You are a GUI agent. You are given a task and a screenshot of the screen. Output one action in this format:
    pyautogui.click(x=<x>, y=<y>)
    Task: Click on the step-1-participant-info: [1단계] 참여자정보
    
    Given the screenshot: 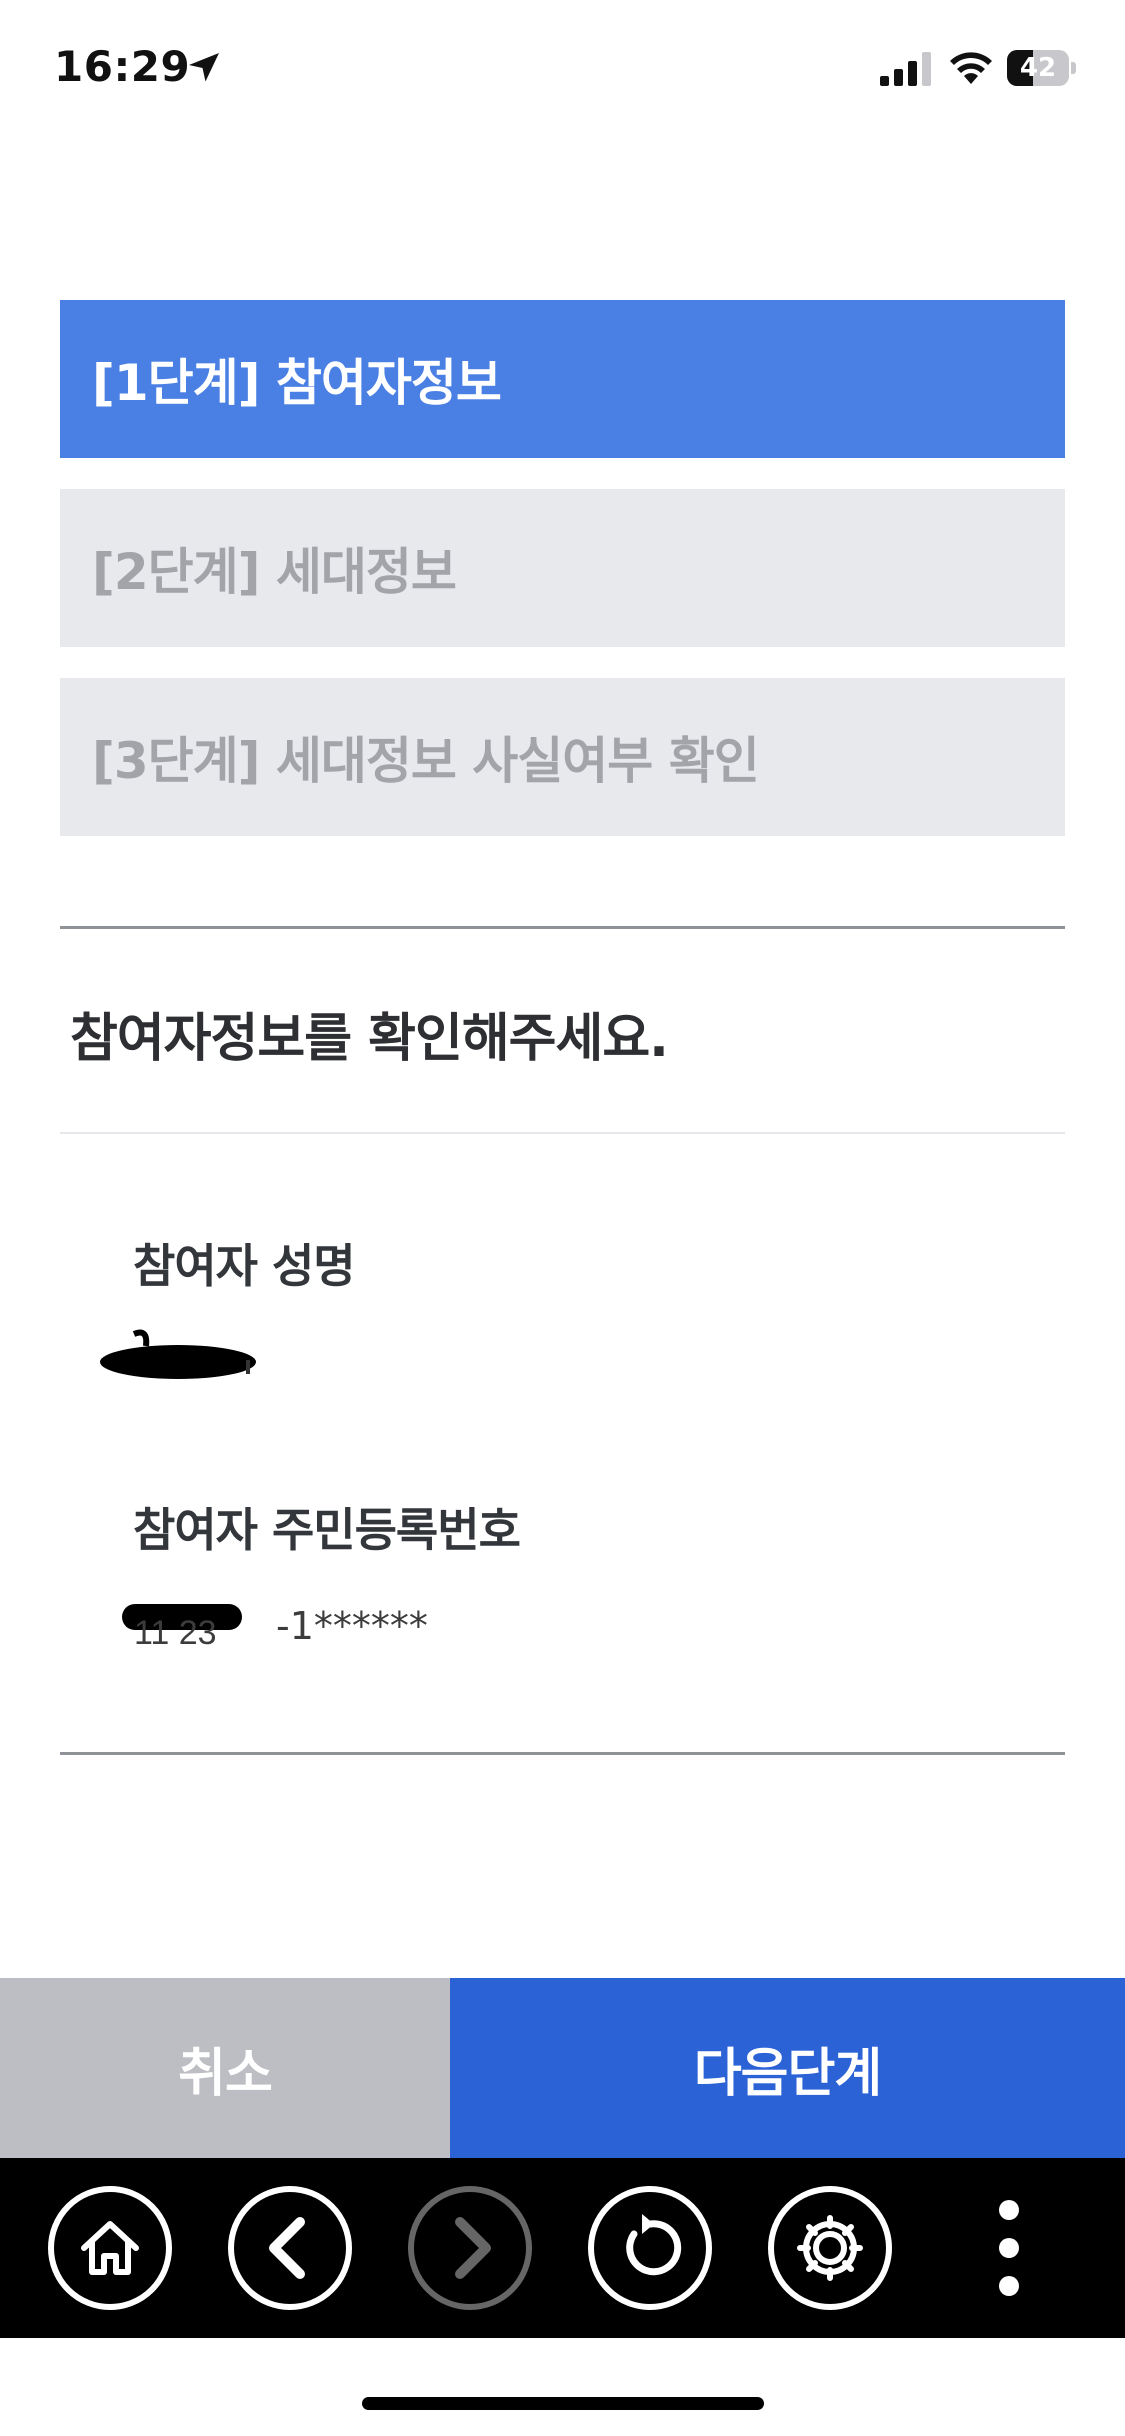 What is the action you would take?
    pyautogui.click(x=562, y=379)
    